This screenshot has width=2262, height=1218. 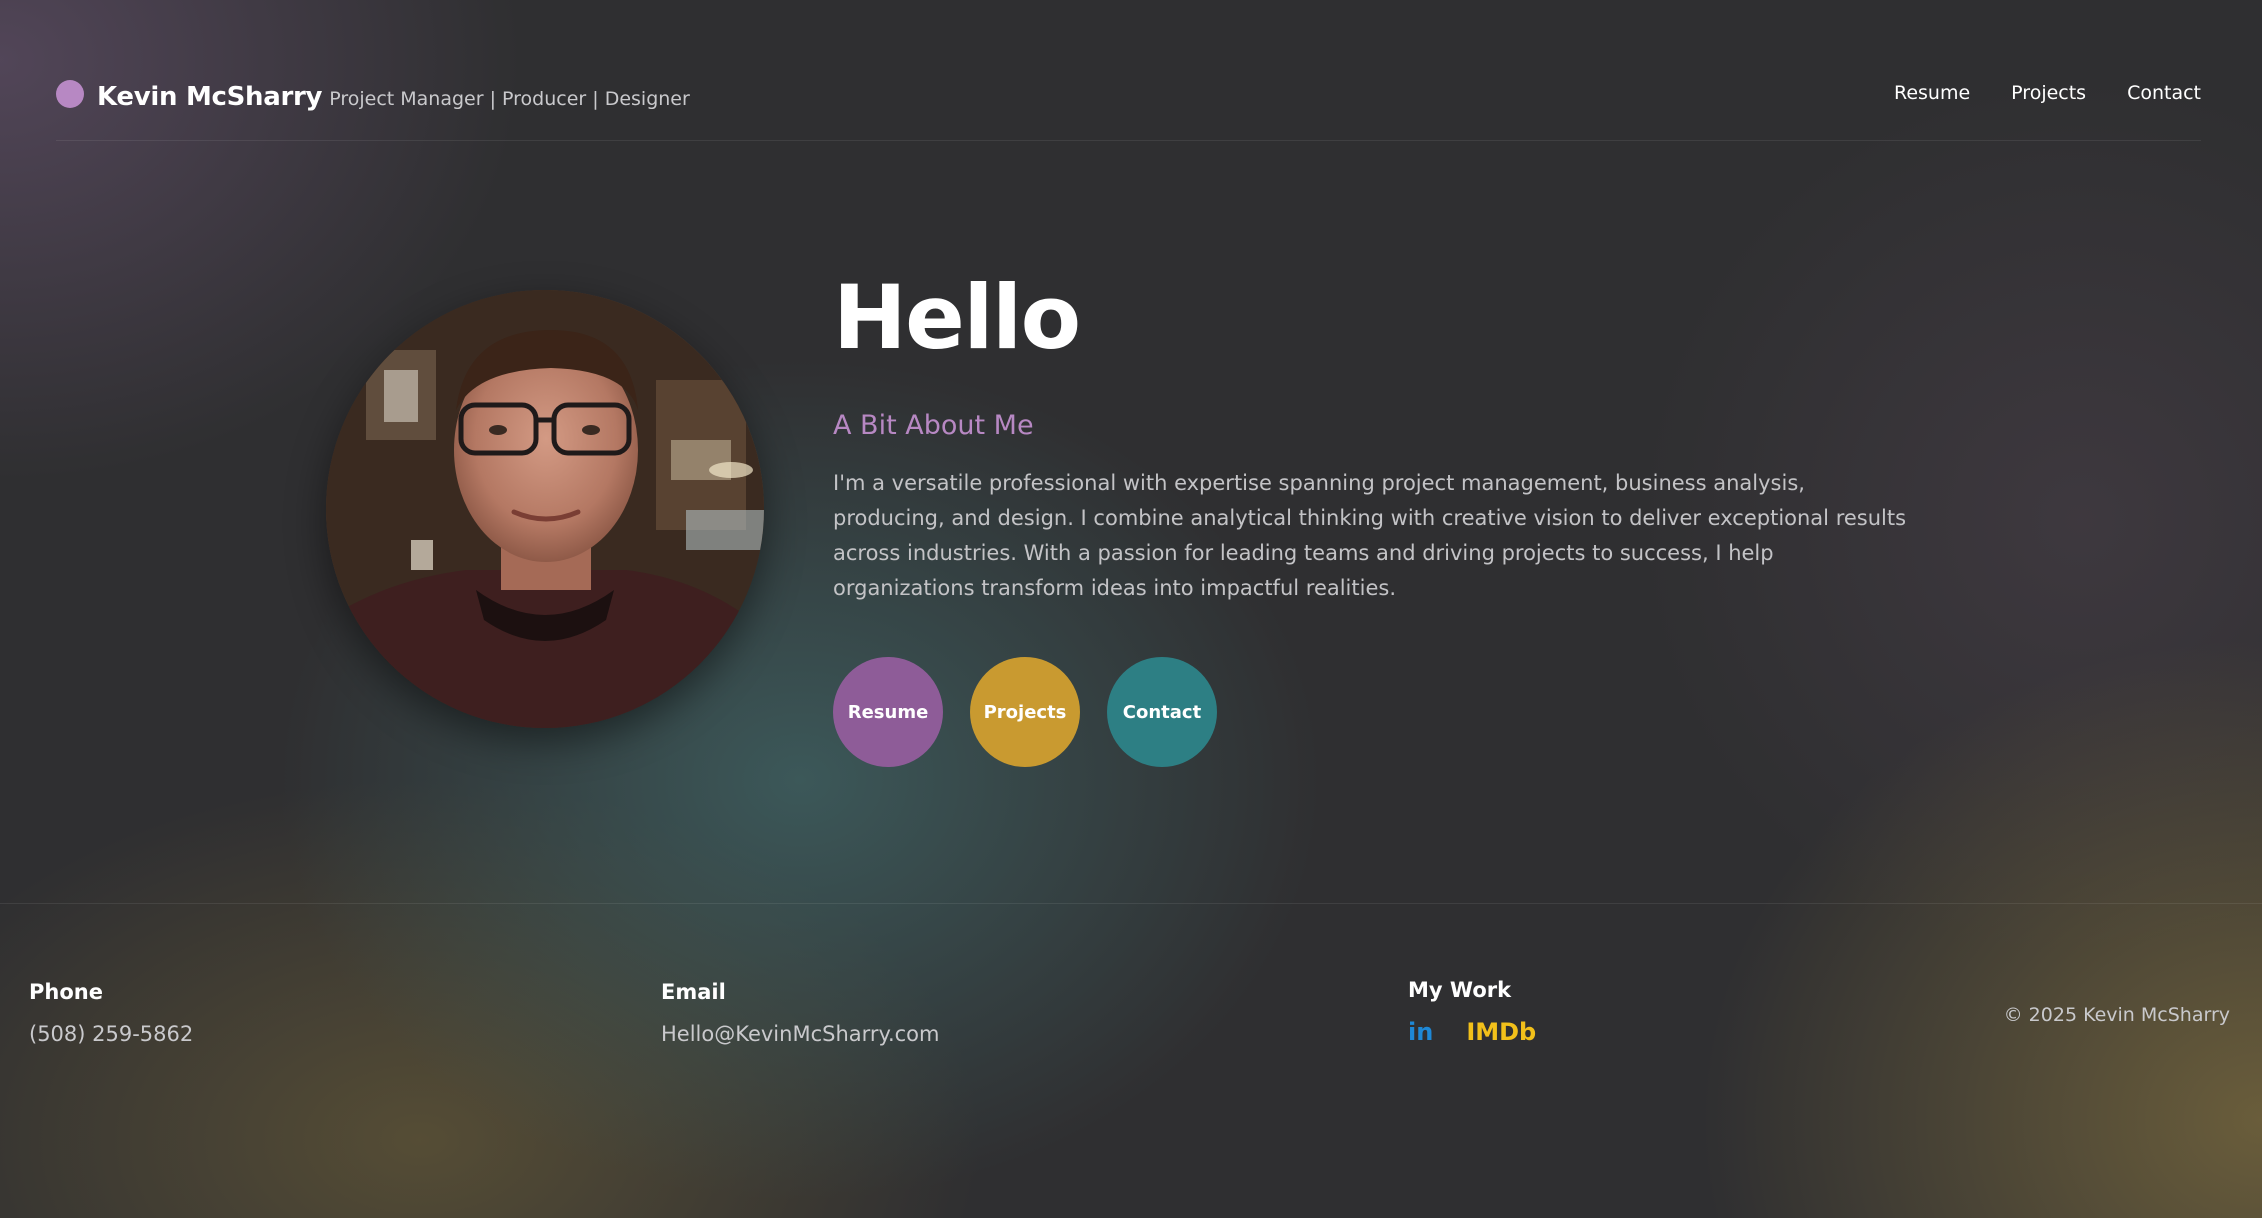 I want to click on contact-button: Contact, so click(x=1162, y=712).